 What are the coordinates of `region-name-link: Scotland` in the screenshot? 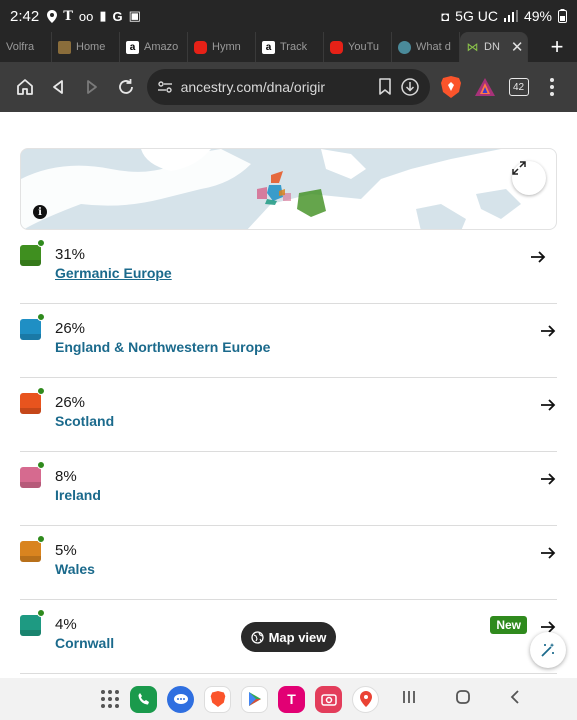 It's located at (84, 421).